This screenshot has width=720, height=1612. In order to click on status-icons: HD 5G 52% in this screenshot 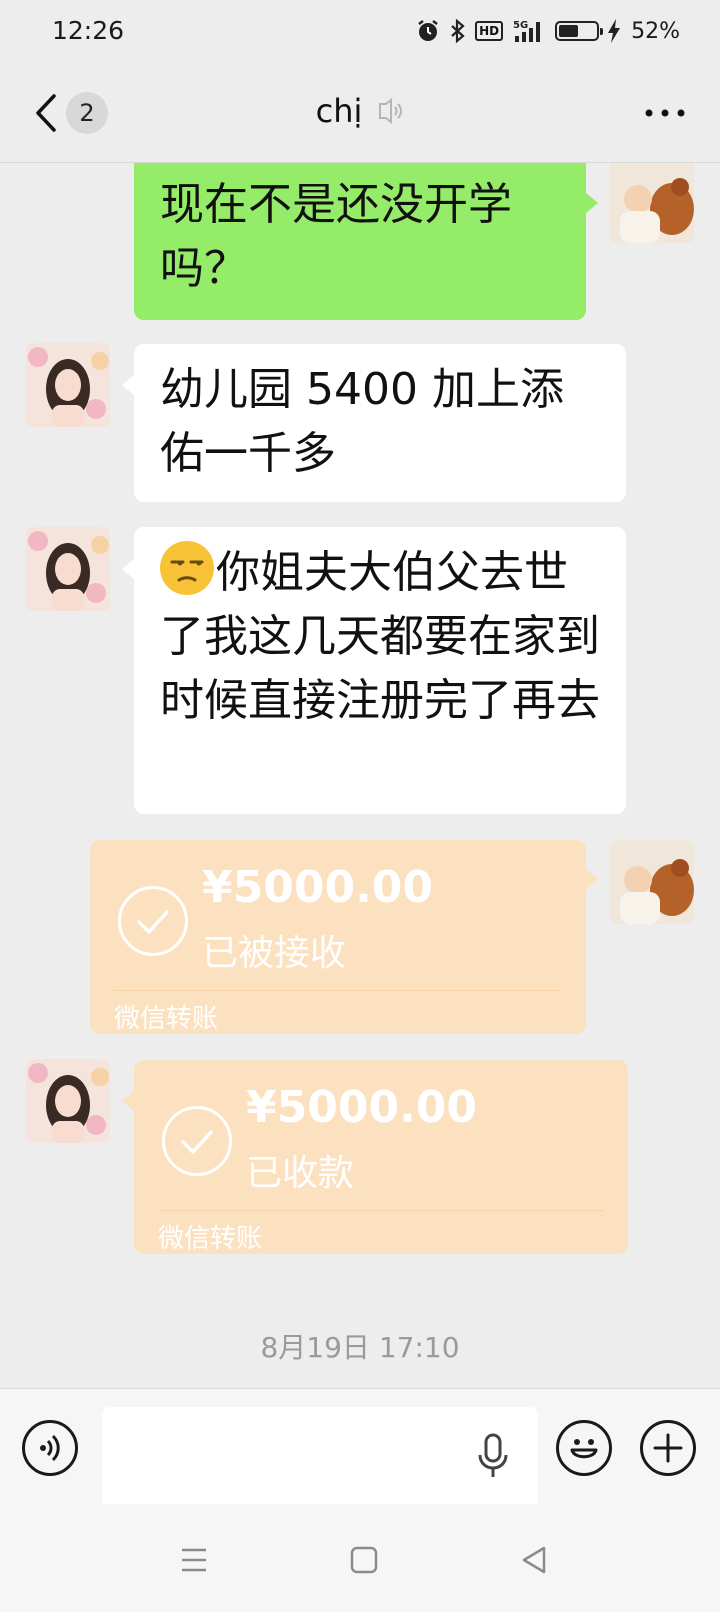, I will do `click(547, 31)`.